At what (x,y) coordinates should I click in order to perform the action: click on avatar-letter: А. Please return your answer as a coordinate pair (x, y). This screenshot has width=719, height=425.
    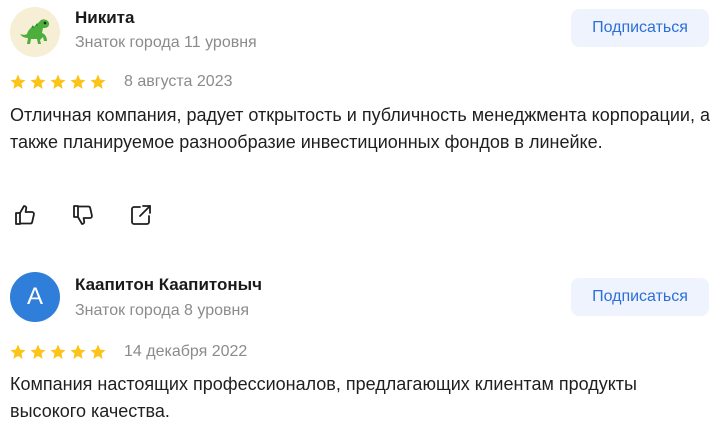
    Looking at the image, I should click on (34, 296).